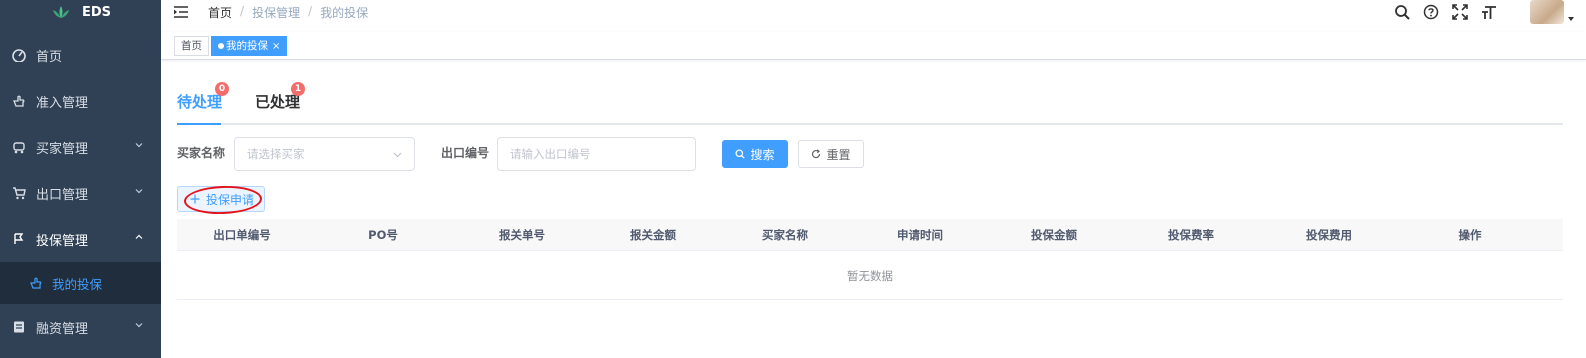 The width and height of the screenshot is (1586, 358). What do you see at coordinates (195, 199) in the screenshot?
I see `plus-icon` at bounding box center [195, 199].